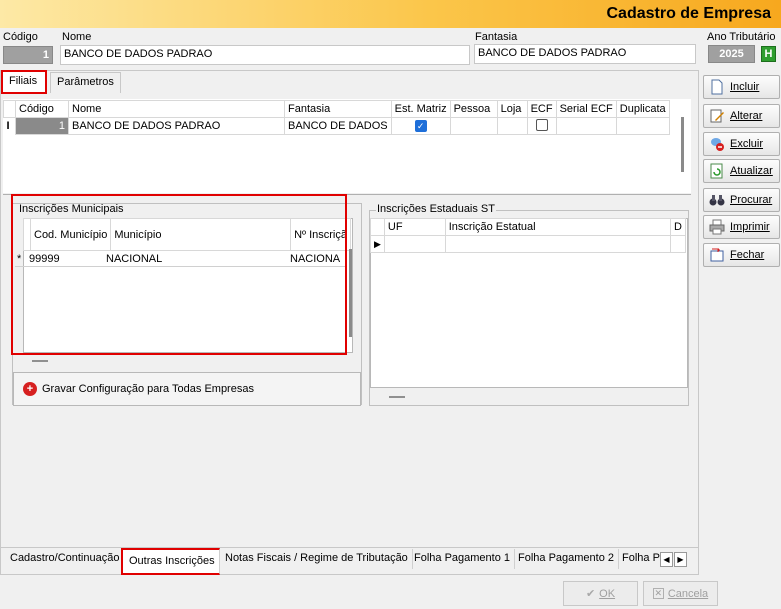 The height and width of the screenshot is (609, 781). I want to click on col-inscricao-estadual: Inscrição Estatual, so click(558, 227).